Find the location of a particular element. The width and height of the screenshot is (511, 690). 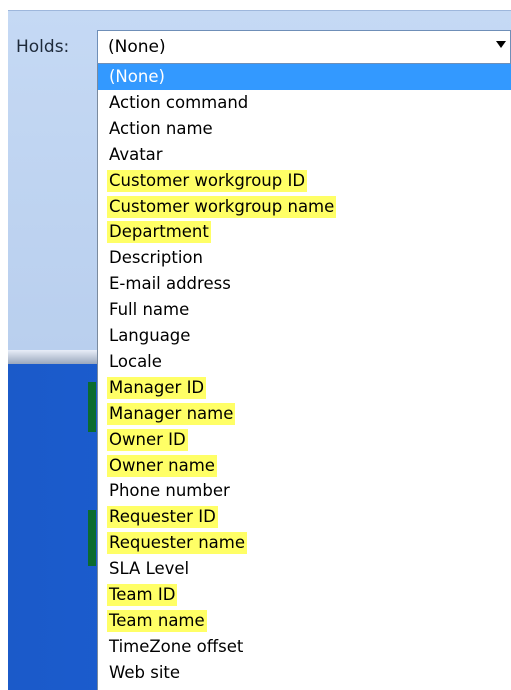

dropdown-option-label: Department is located at coordinates (159, 232).